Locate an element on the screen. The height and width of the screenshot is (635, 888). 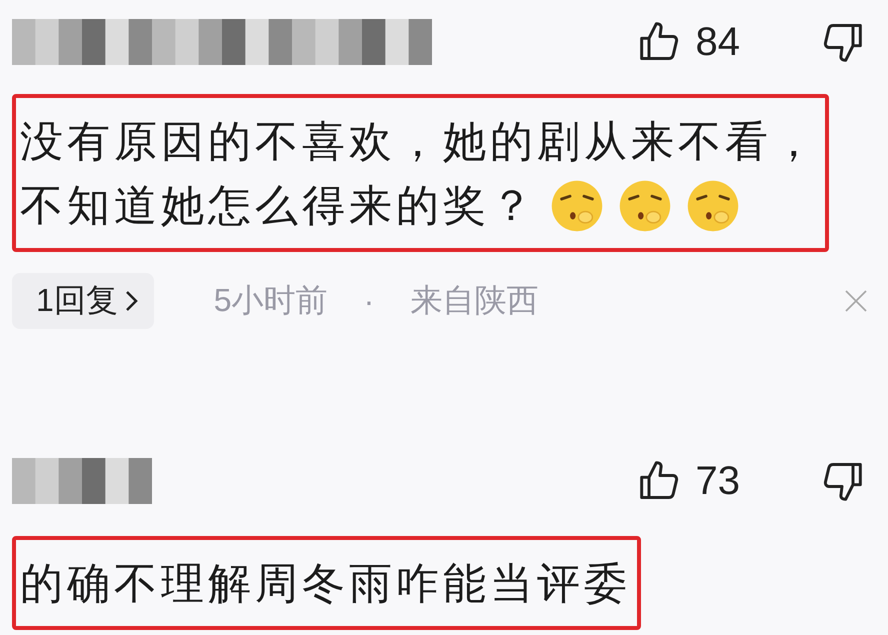
like-count: 84 is located at coordinates (718, 42).